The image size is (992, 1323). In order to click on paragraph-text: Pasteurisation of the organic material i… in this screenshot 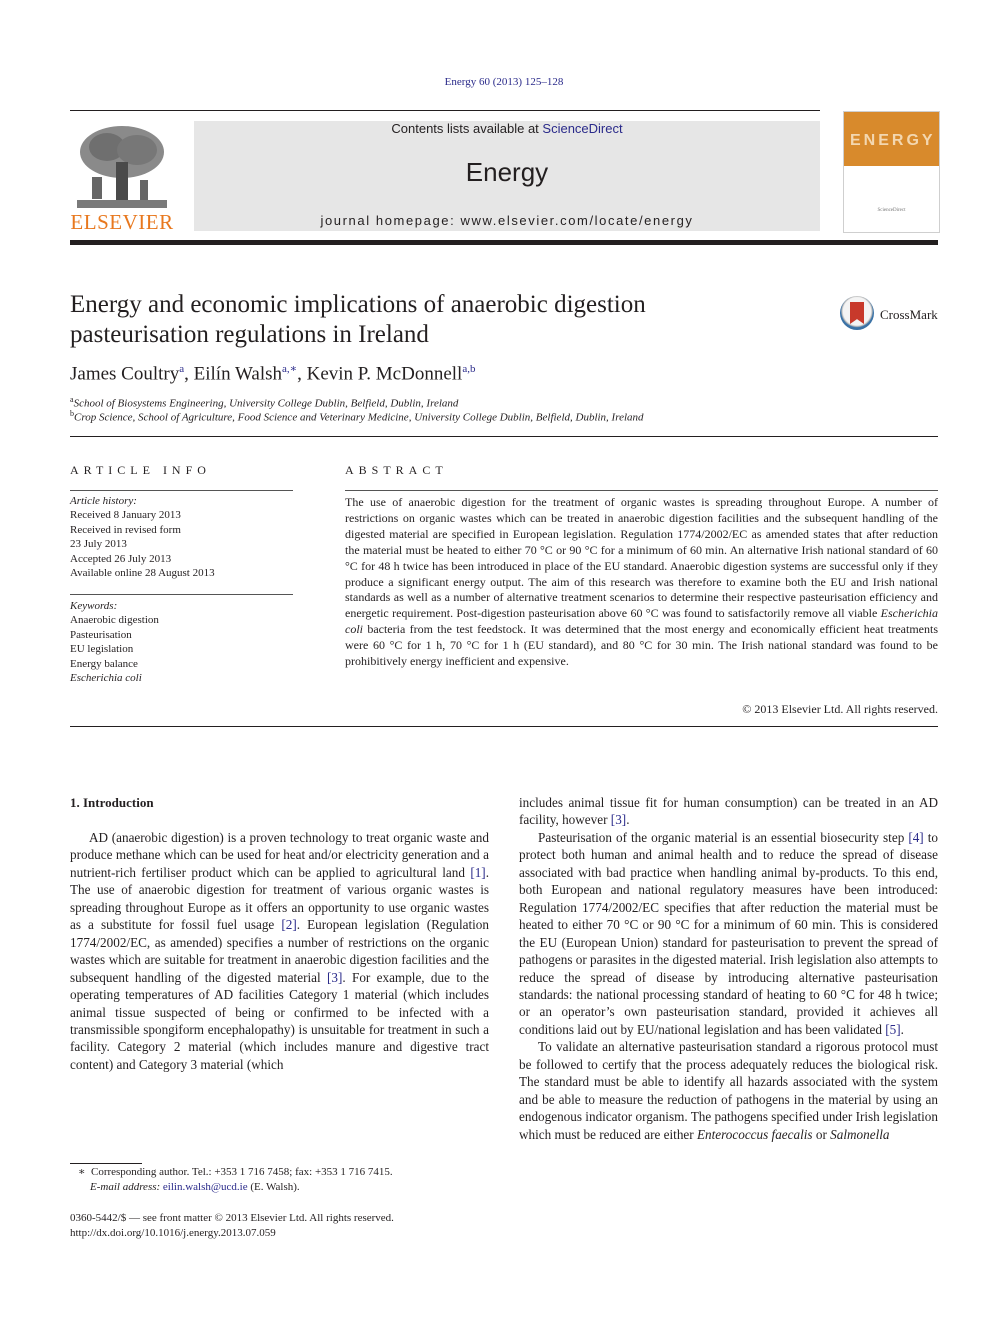, I will do `click(723, 837)`.